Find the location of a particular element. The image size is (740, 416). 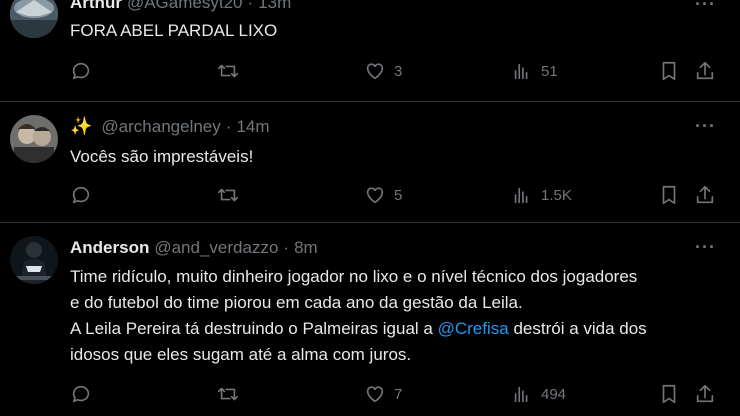

action-bar: 3 51 is located at coordinates (395, 72).